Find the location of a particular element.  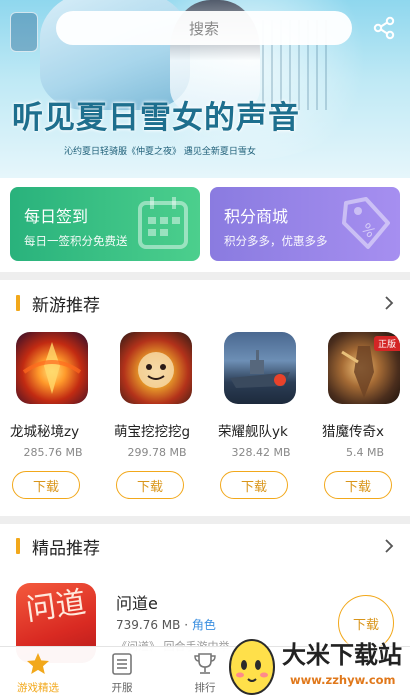

site-watermark: 大米下载站 www.zzhyw.com is located at coordinates (316, 663).